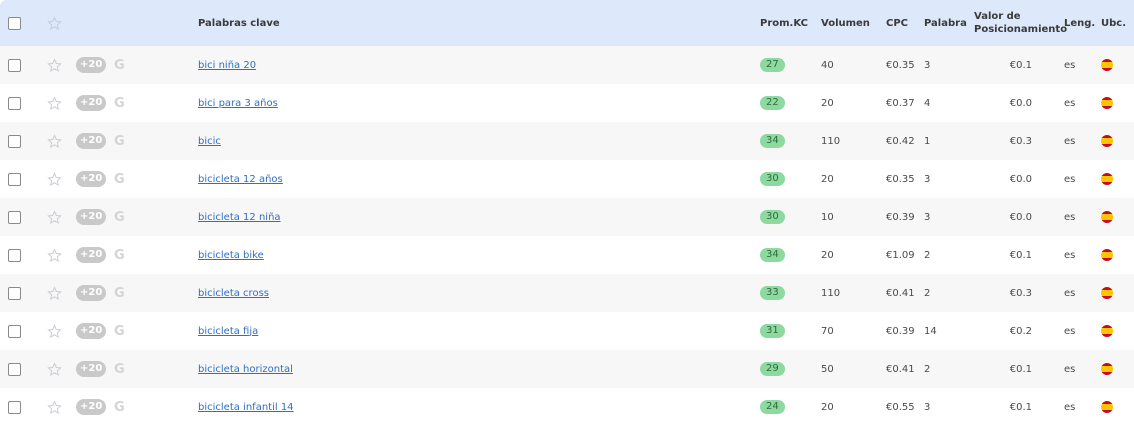  What do you see at coordinates (1020, 23) in the screenshot?
I see `header-valor: Valor de Posicionamiento` at bounding box center [1020, 23].